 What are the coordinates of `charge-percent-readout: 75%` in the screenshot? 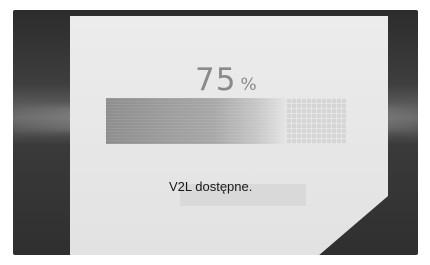 It's located at (255, 80).